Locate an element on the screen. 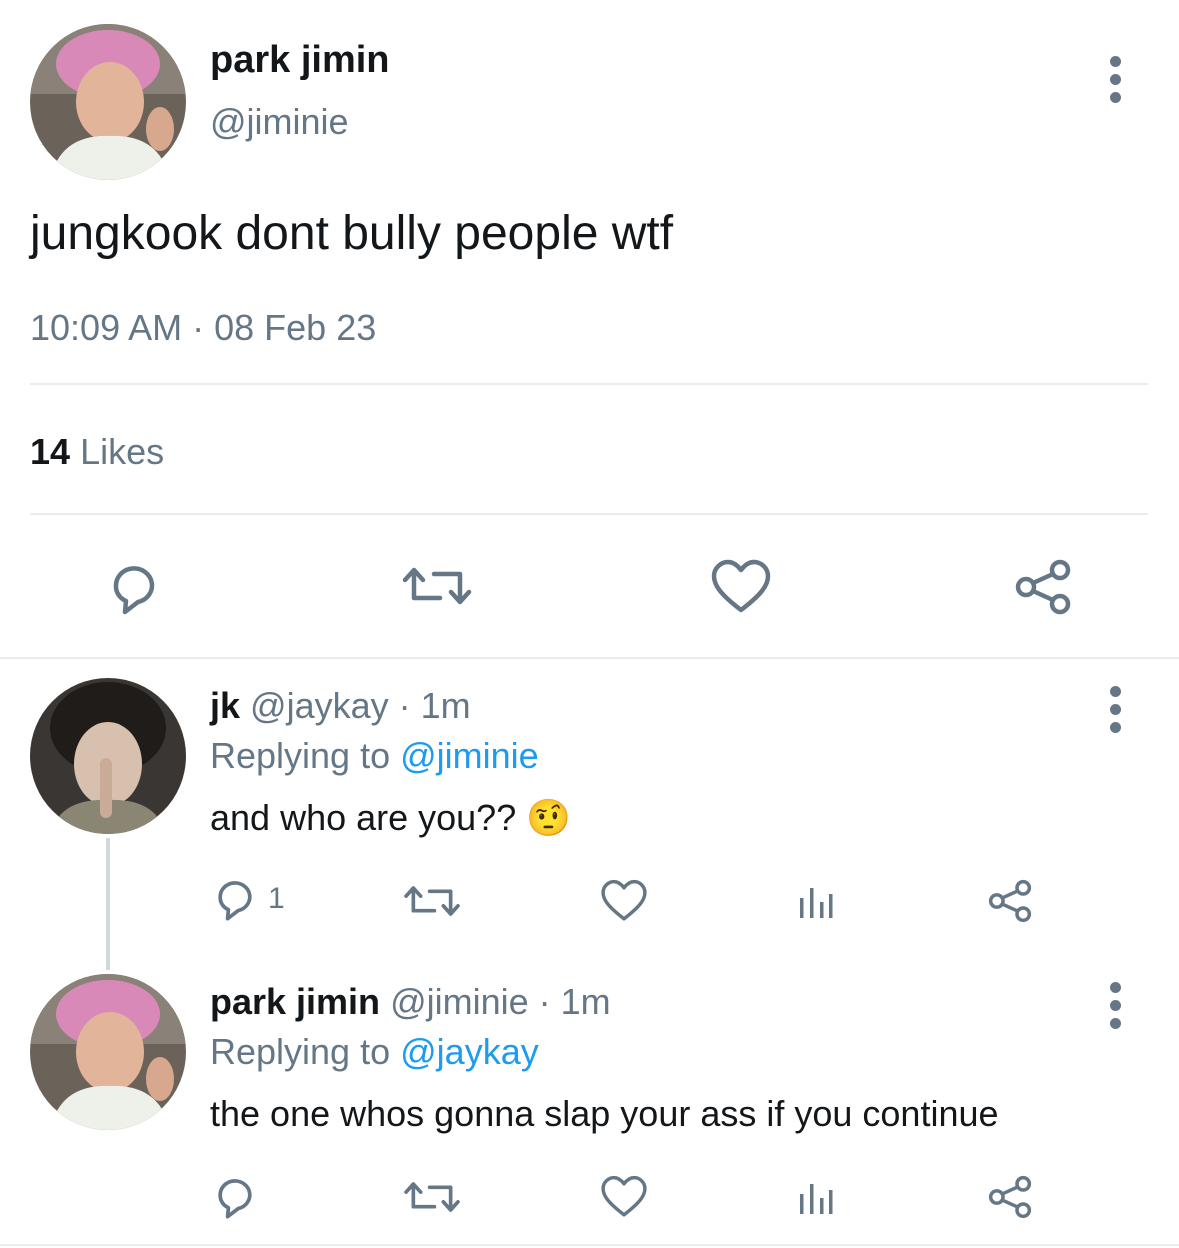  replying-handle-link: @jiminie is located at coordinates (469, 755).